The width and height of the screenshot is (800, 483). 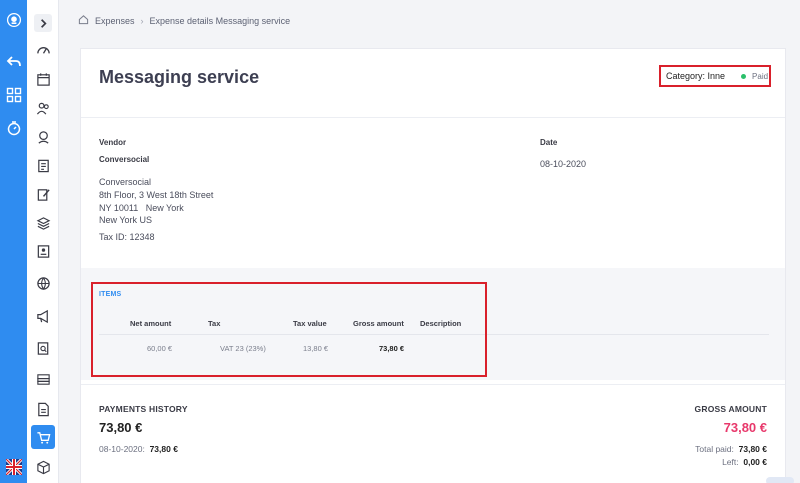 I want to click on layers-icon, so click(x=43, y=223).